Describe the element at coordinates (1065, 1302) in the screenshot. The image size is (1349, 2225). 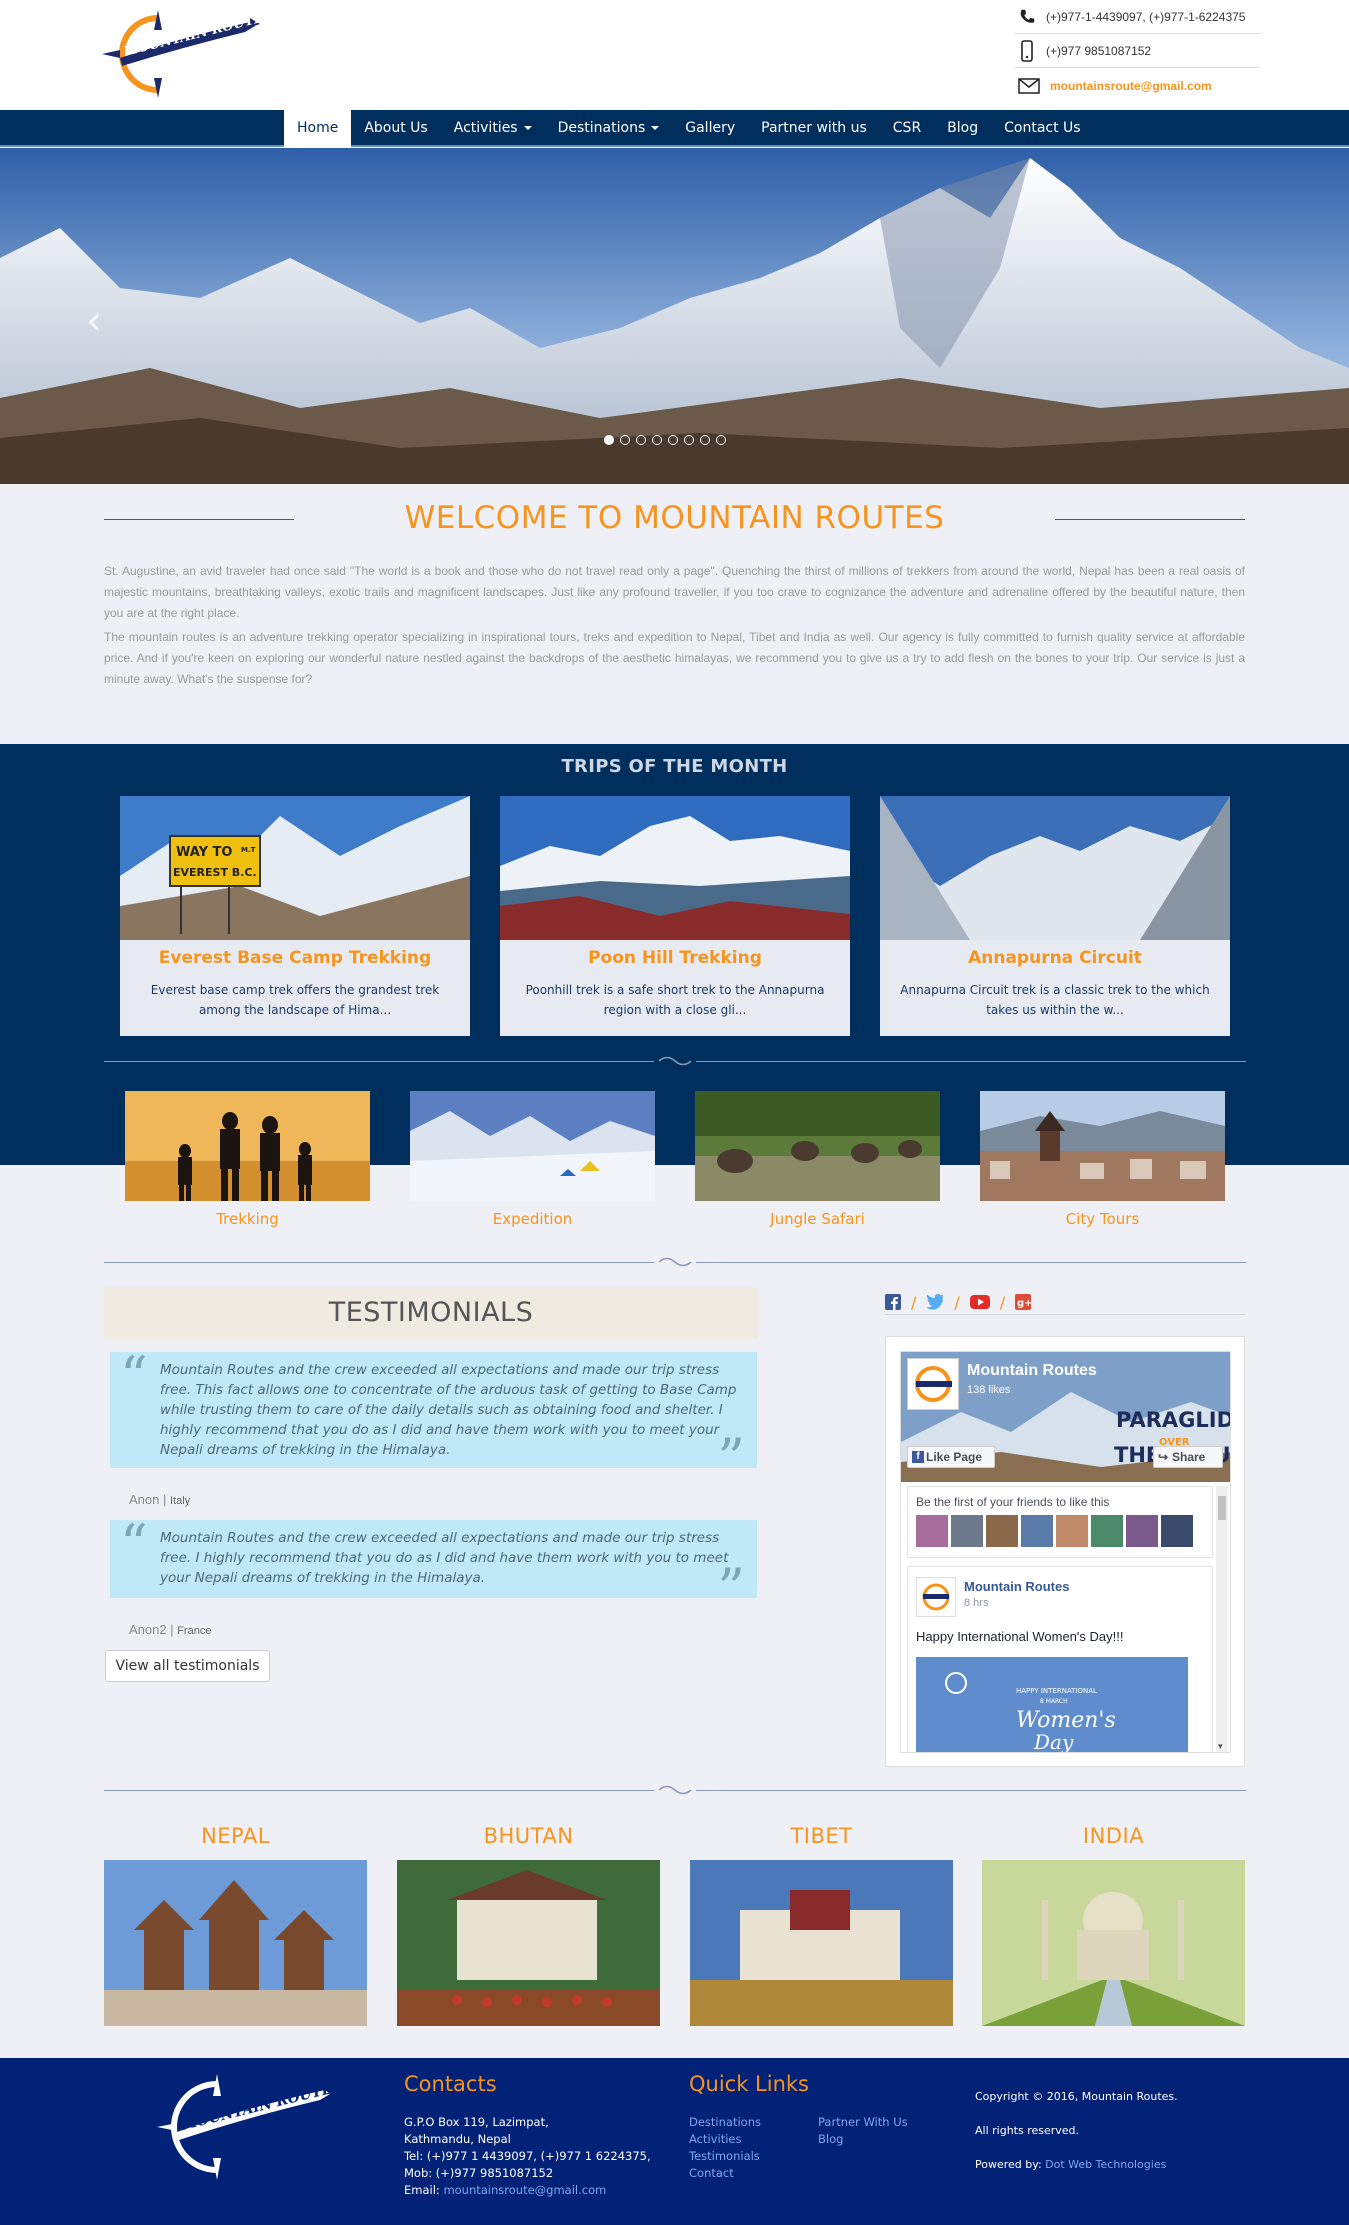
I see `social-links: / / / g+` at that location.